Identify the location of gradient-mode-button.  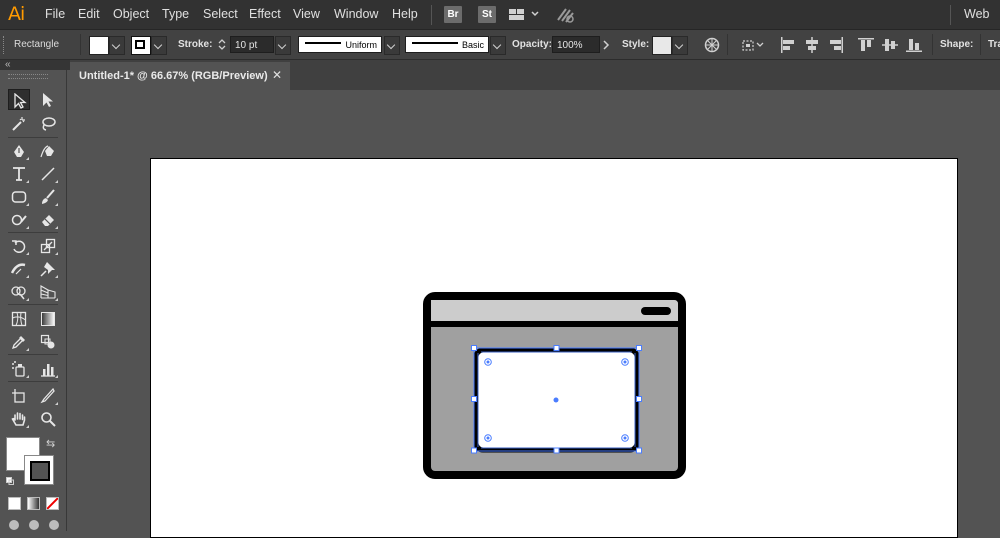
(33, 503).